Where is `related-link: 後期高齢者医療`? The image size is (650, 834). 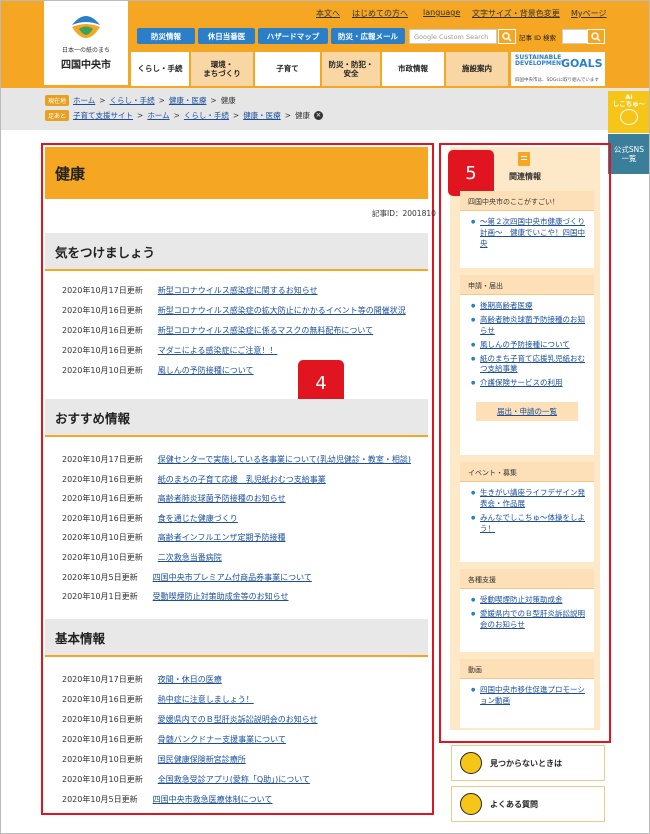
related-link: 後期高齢者医療 is located at coordinates (529, 306).